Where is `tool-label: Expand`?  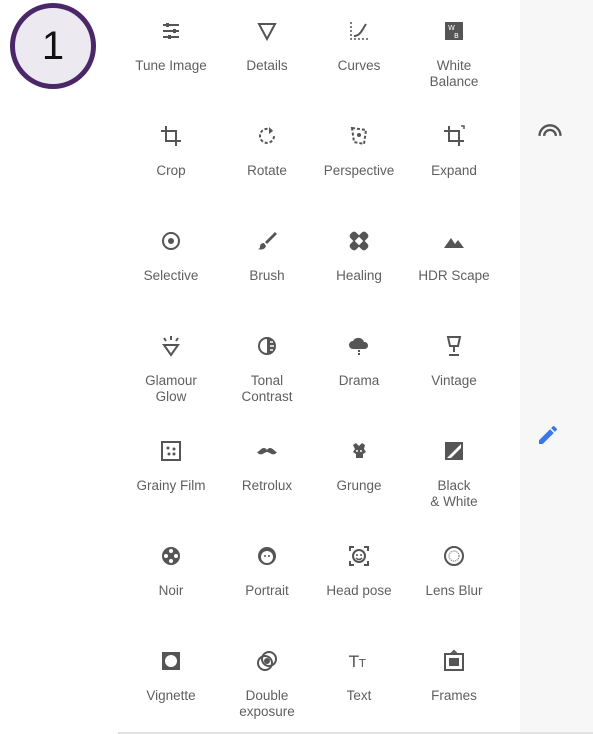 tool-label: Expand is located at coordinates (454, 170).